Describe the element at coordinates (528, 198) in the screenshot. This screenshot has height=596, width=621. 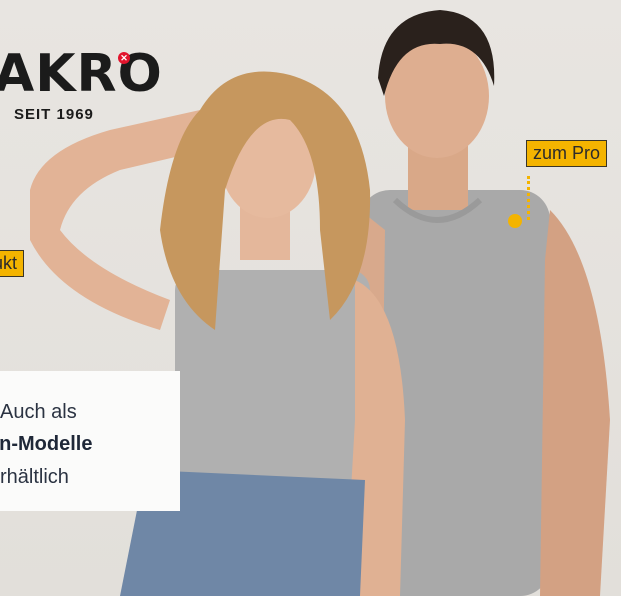
I see `hotspot-connector` at that location.